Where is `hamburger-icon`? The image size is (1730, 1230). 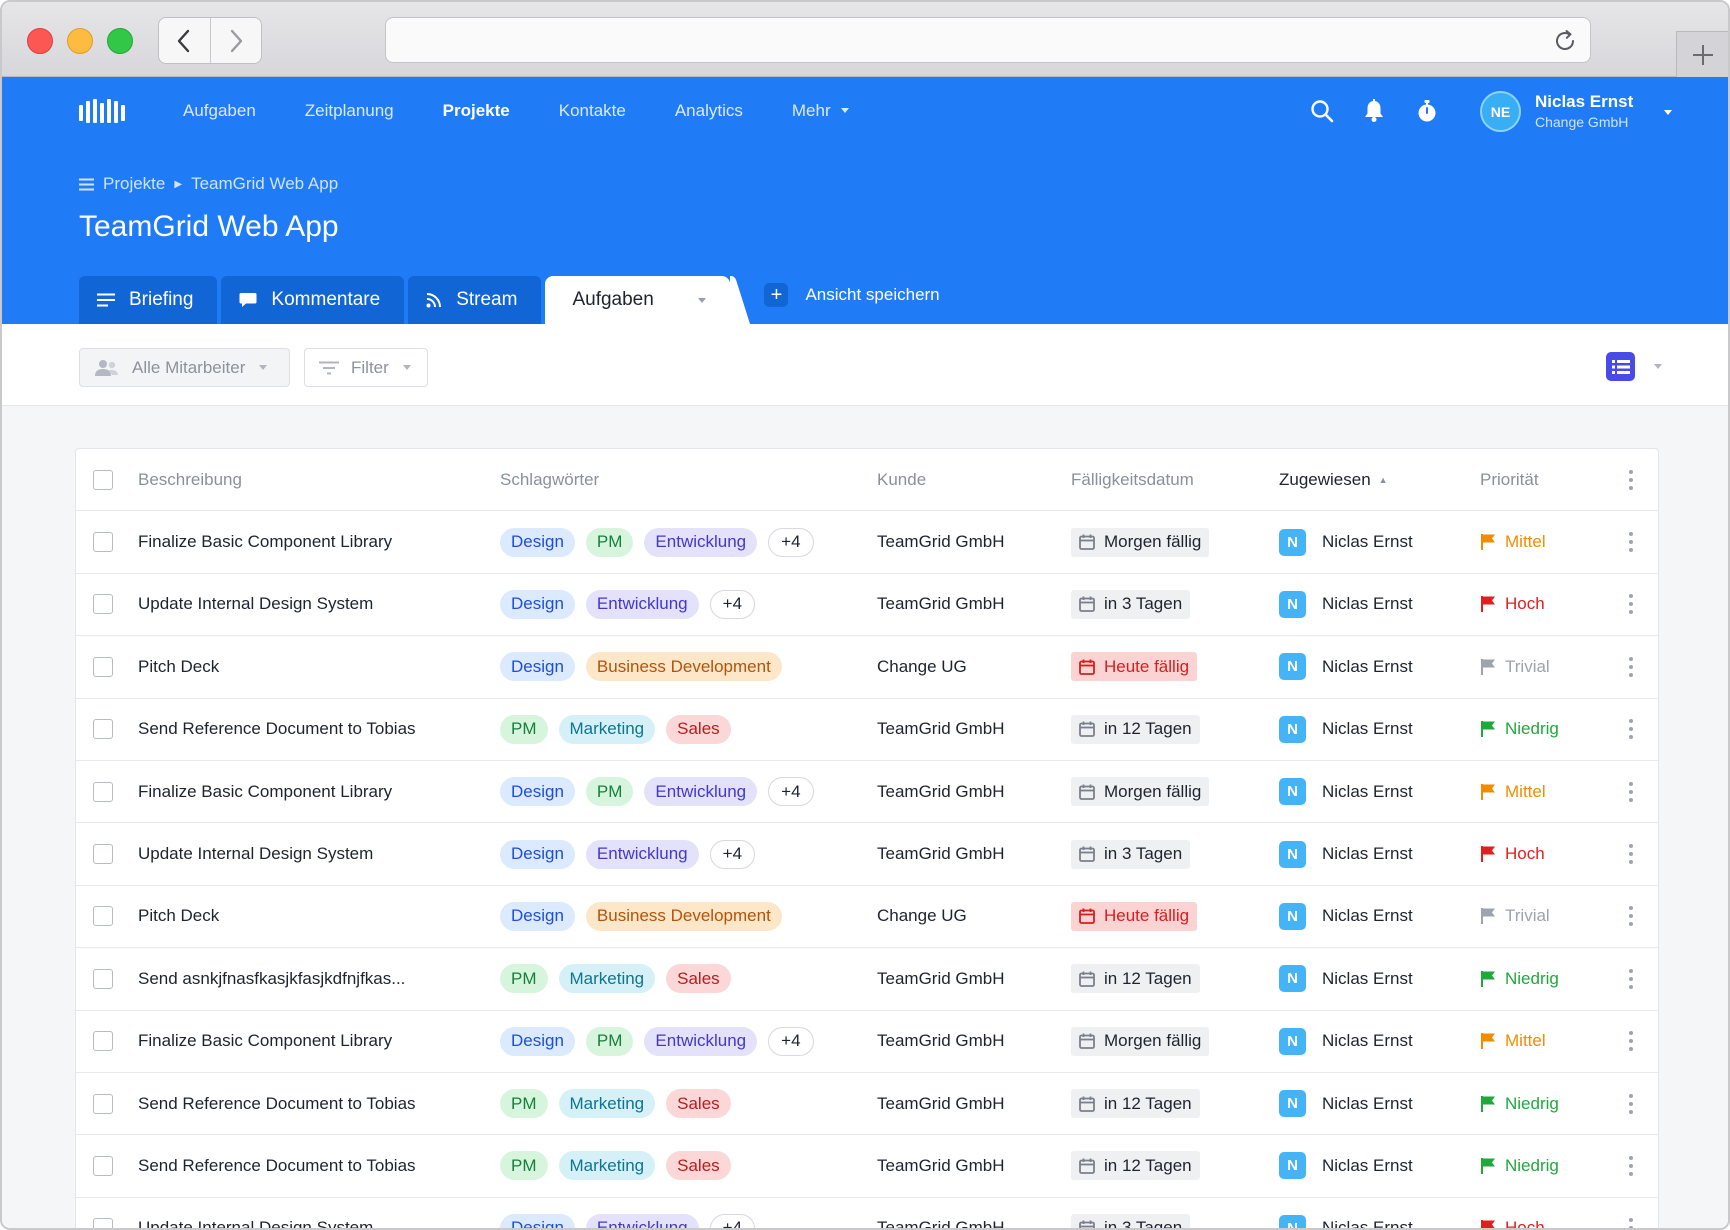
hamburger-icon is located at coordinates (86, 184).